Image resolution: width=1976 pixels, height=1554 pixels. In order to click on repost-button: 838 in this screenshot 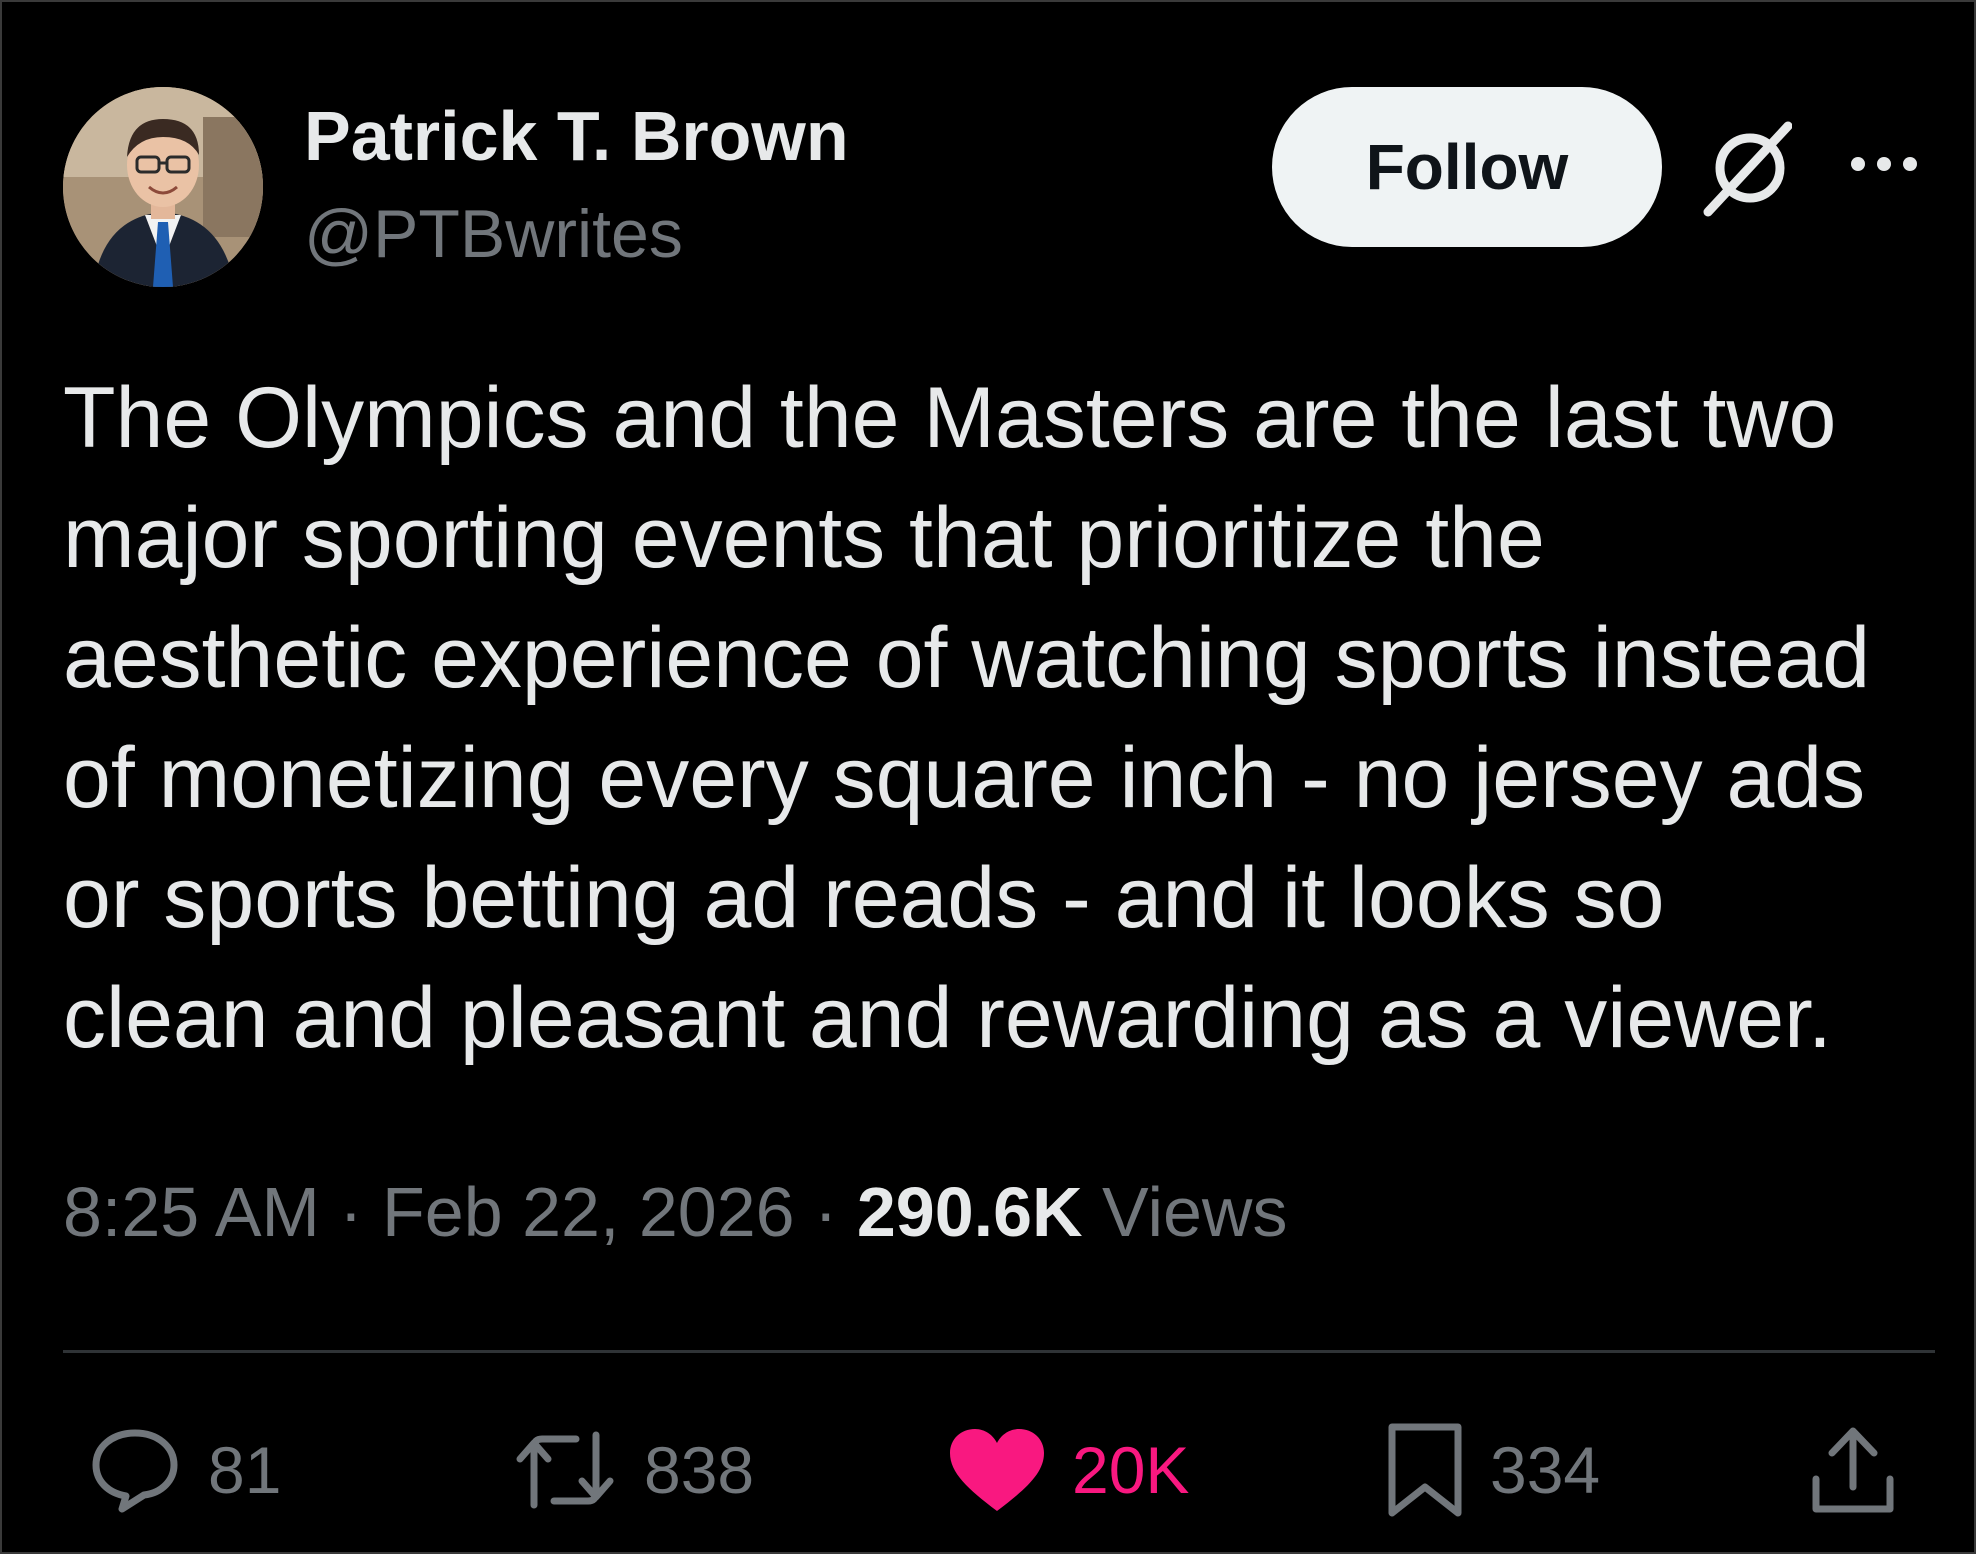, I will do `click(633, 1470)`.